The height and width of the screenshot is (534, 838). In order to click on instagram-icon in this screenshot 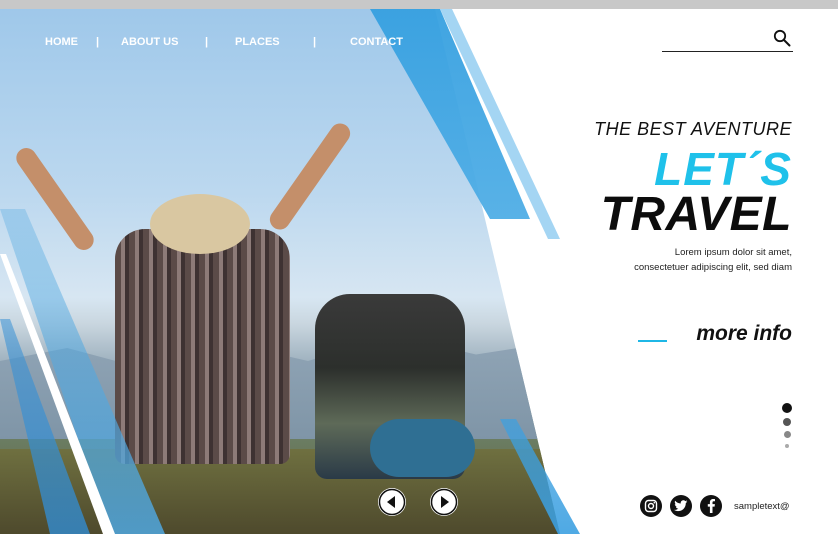, I will do `click(651, 506)`.